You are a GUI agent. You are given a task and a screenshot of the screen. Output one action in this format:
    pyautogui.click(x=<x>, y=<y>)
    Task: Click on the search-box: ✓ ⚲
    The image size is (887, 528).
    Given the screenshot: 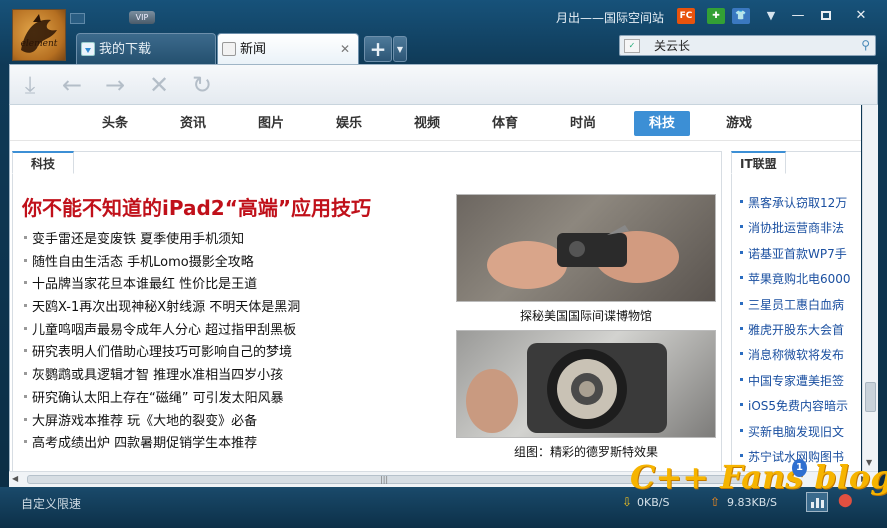 What is the action you would take?
    pyautogui.click(x=747, y=45)
    